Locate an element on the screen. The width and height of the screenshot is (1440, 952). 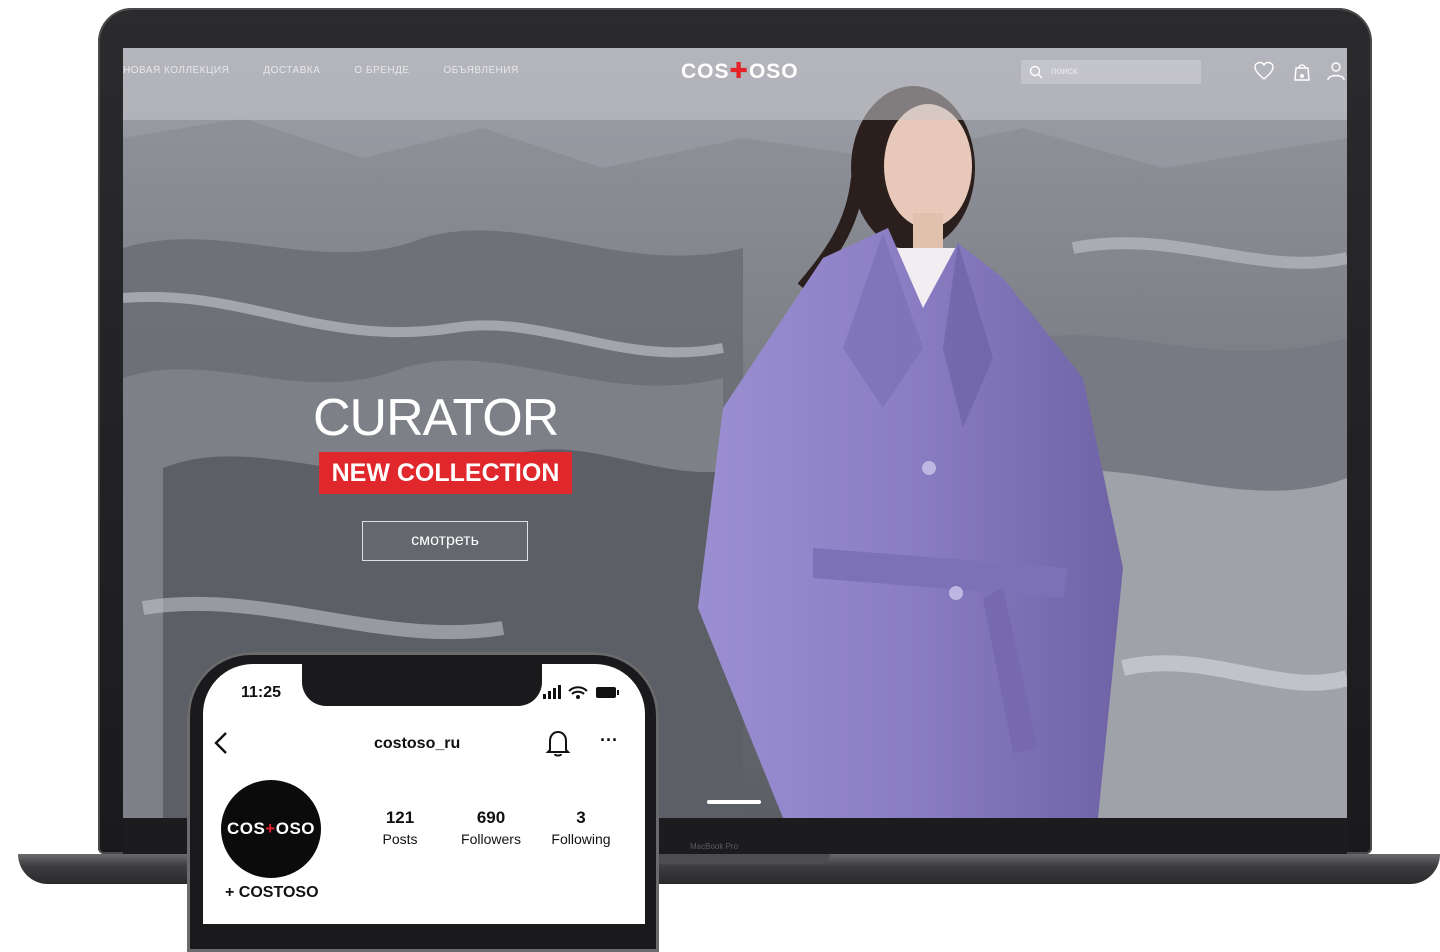
avatar-cross-icon: + is located at coordinates (270, 828).